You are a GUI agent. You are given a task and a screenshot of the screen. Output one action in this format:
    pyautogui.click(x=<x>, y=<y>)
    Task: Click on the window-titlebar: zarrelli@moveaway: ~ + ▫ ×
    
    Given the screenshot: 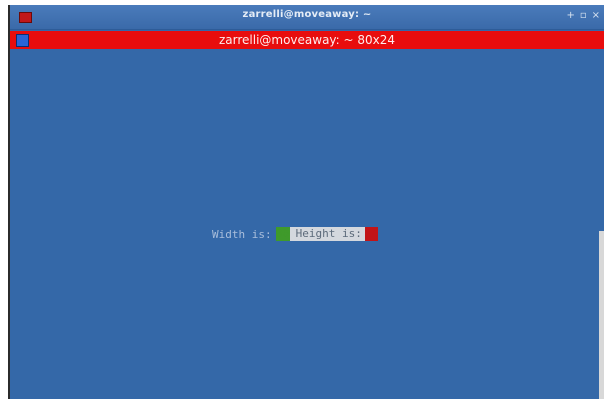 What is the action you would take?
    pyautogui.click(x=307, y=17)
    